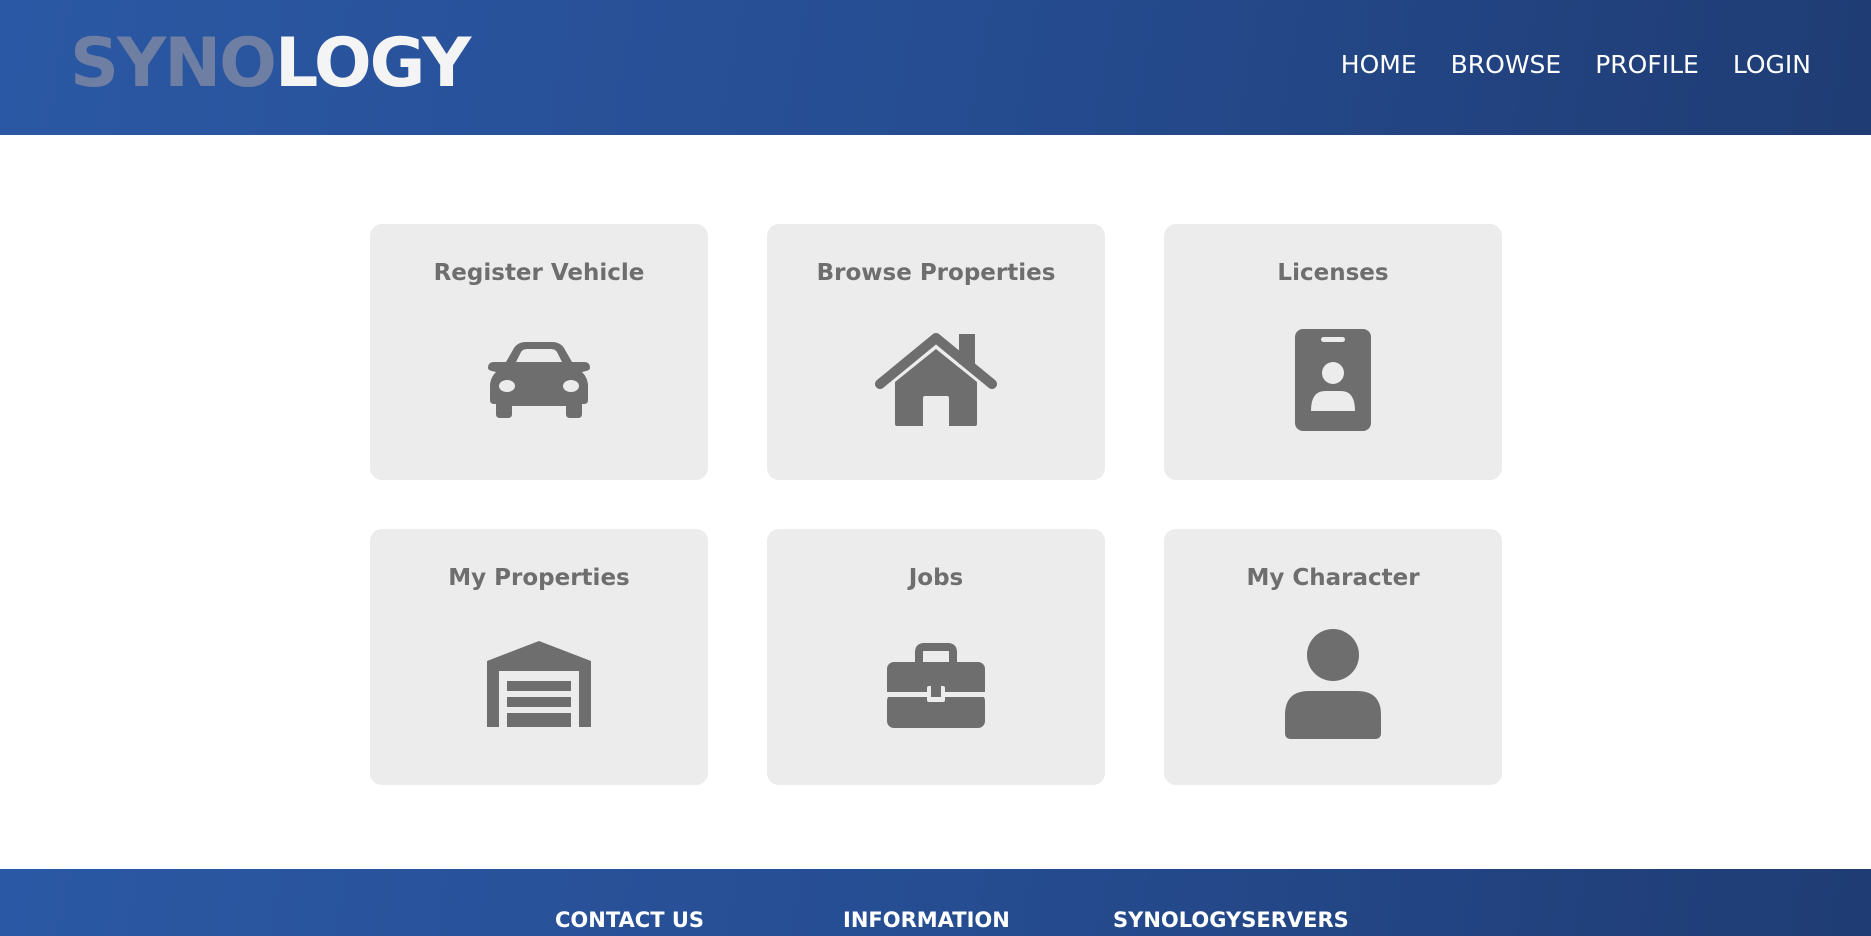 This screenshot has height=936, width=1871. I want to click on register-vehicle-card: Register Vehicle, so click(539, 352).